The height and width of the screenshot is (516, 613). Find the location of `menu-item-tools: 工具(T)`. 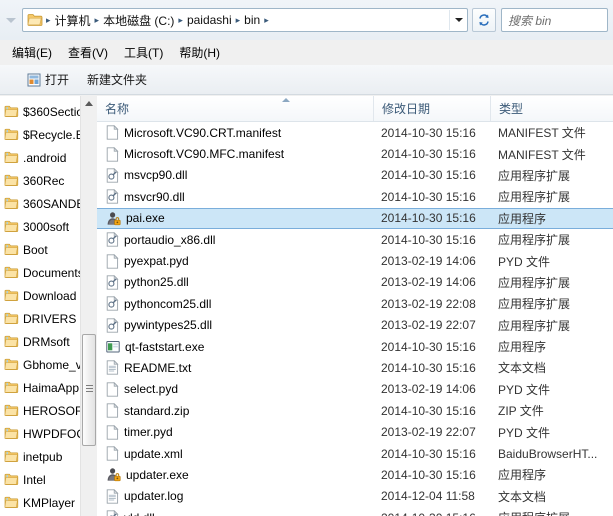

menu-item-tools: 工具(T) is located at coordinates (143, 52).